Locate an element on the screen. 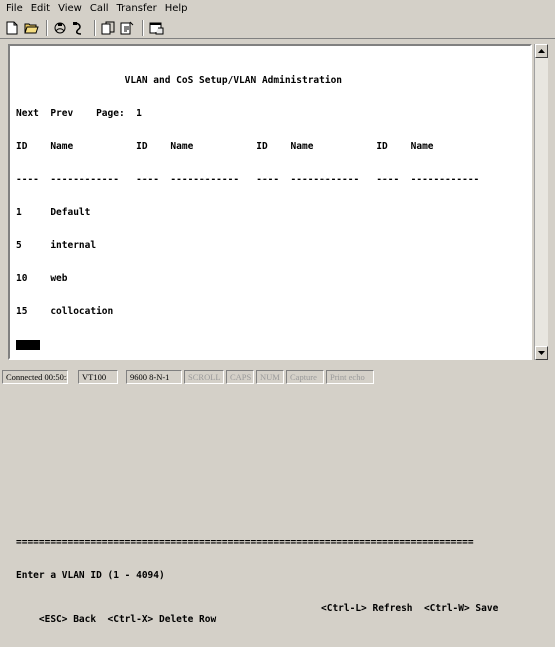 The width and height of the screenshot is (555, 647). table-row: 10 web is located at coordinates (42, 278).